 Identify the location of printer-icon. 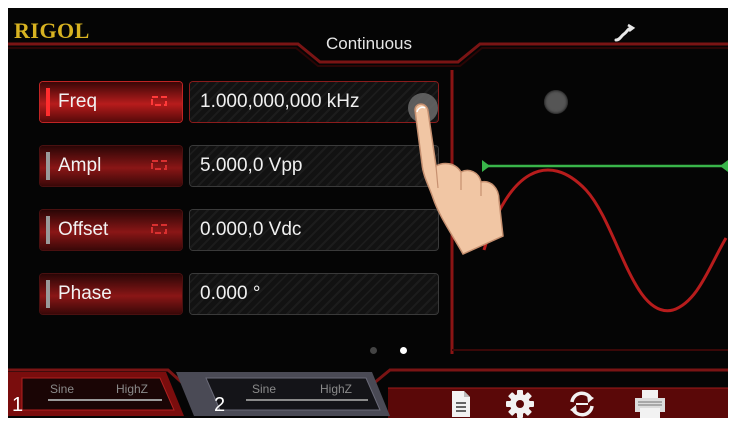
(650, 403).